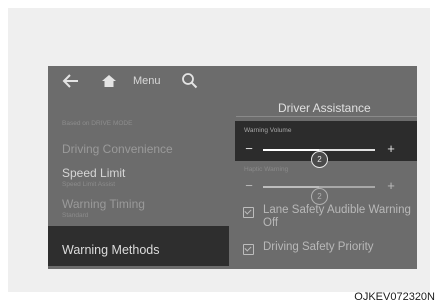  Describe the element at coordinates (189, 80) in the screenshot. I see `search-icon` at that location.